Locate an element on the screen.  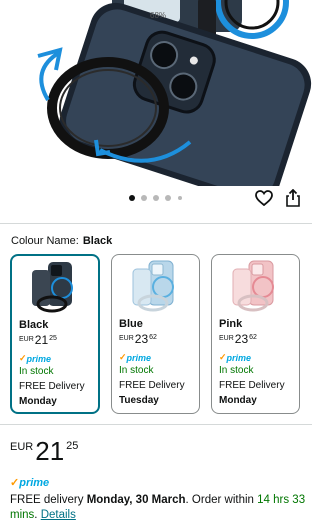
variant-price-fraction: 25 is located at coordinates (53, 338).